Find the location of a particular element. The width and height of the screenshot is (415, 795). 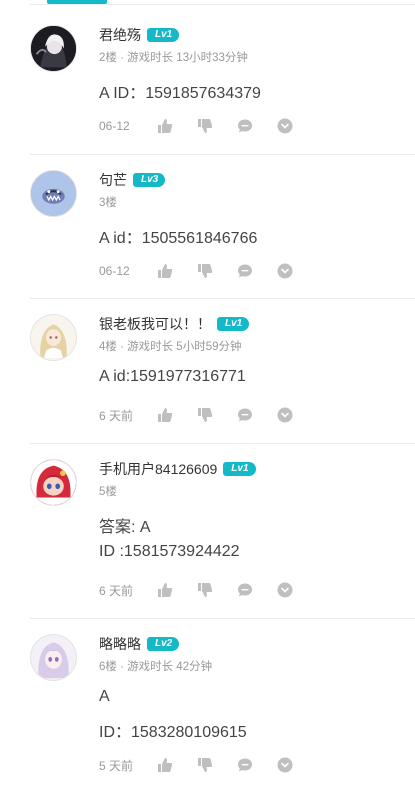

comment-text-line: A is located at coordinates (104, 696).